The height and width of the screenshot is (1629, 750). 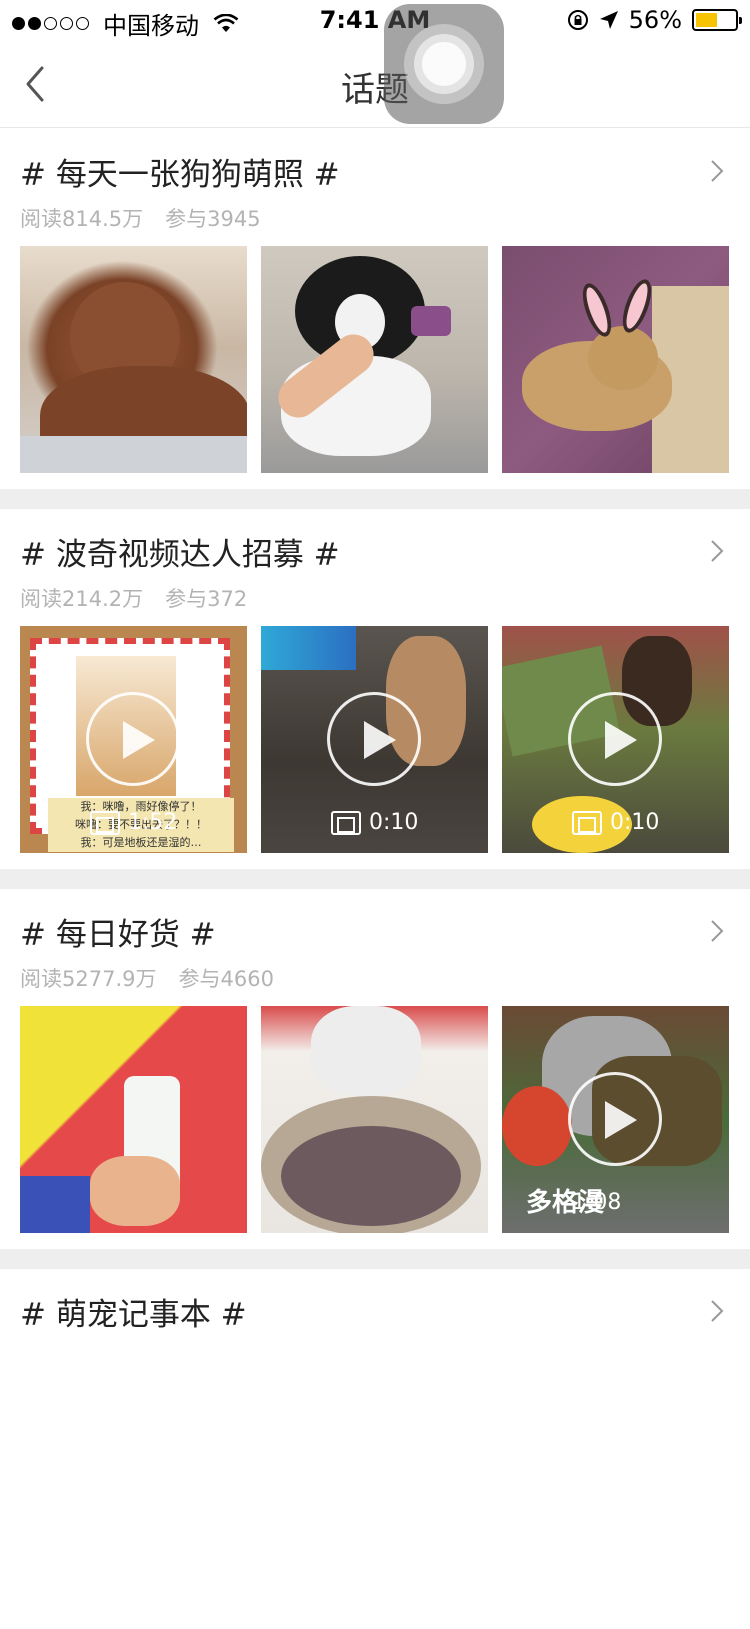 I want to click on topic-stats: 阅读214.2万 参与372, so click(x=133, y=598).